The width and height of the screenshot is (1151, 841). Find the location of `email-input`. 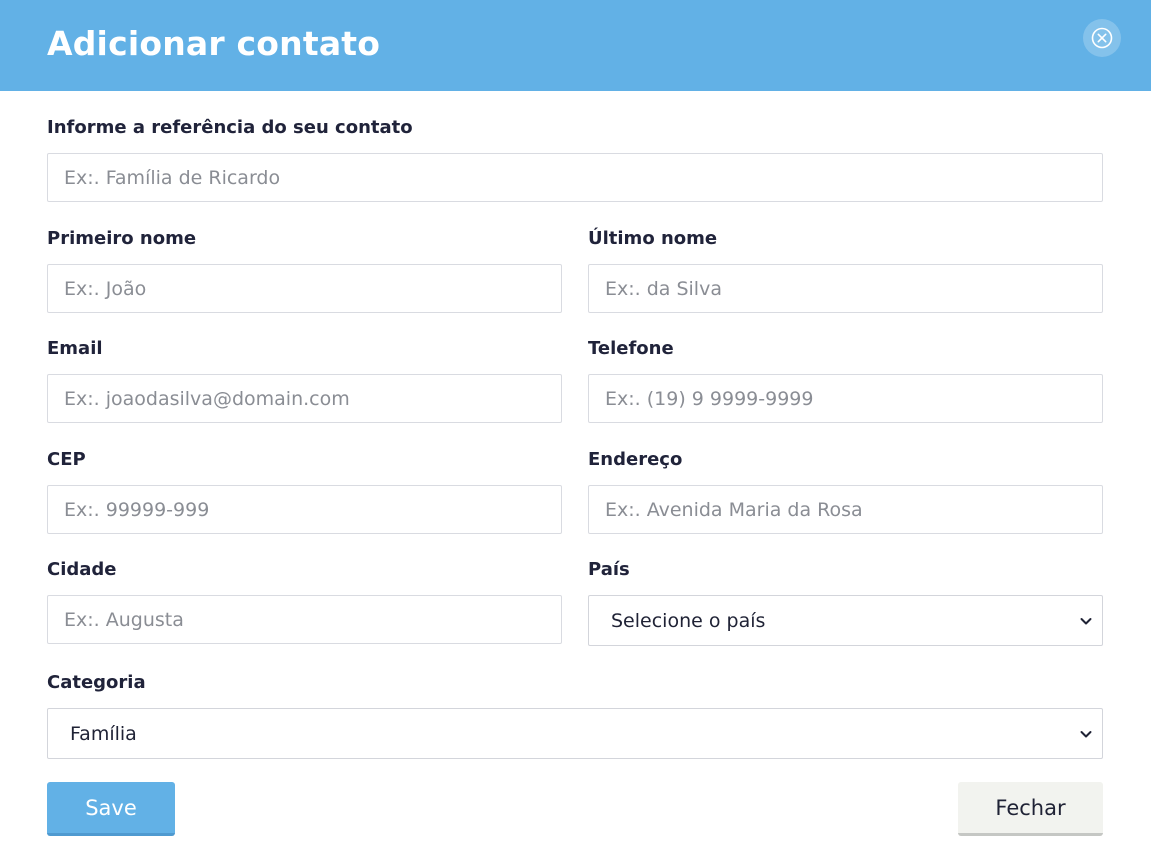

email-input is located at coordinates (304, 398).